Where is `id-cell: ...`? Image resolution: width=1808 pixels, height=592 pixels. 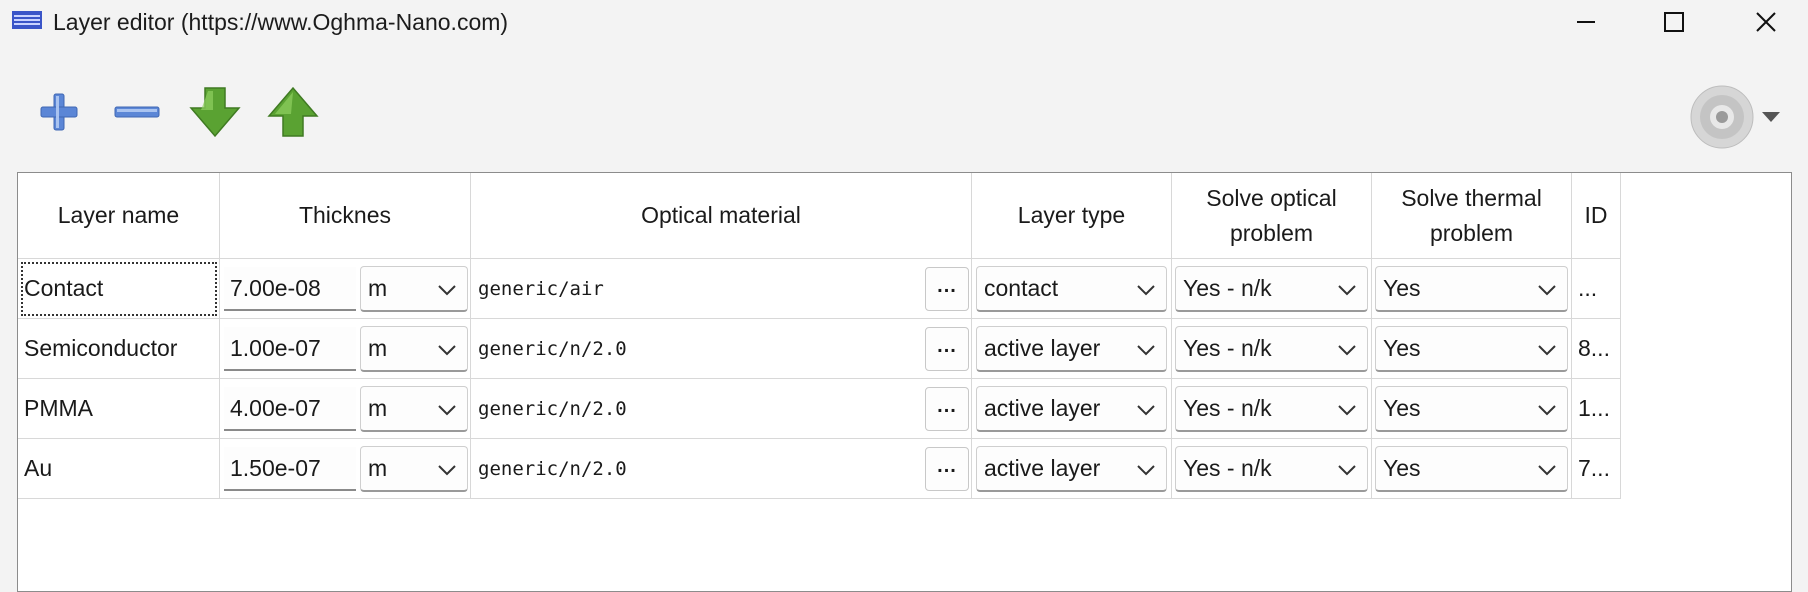 id-cell: ... is located at coordinates (1596, 289).